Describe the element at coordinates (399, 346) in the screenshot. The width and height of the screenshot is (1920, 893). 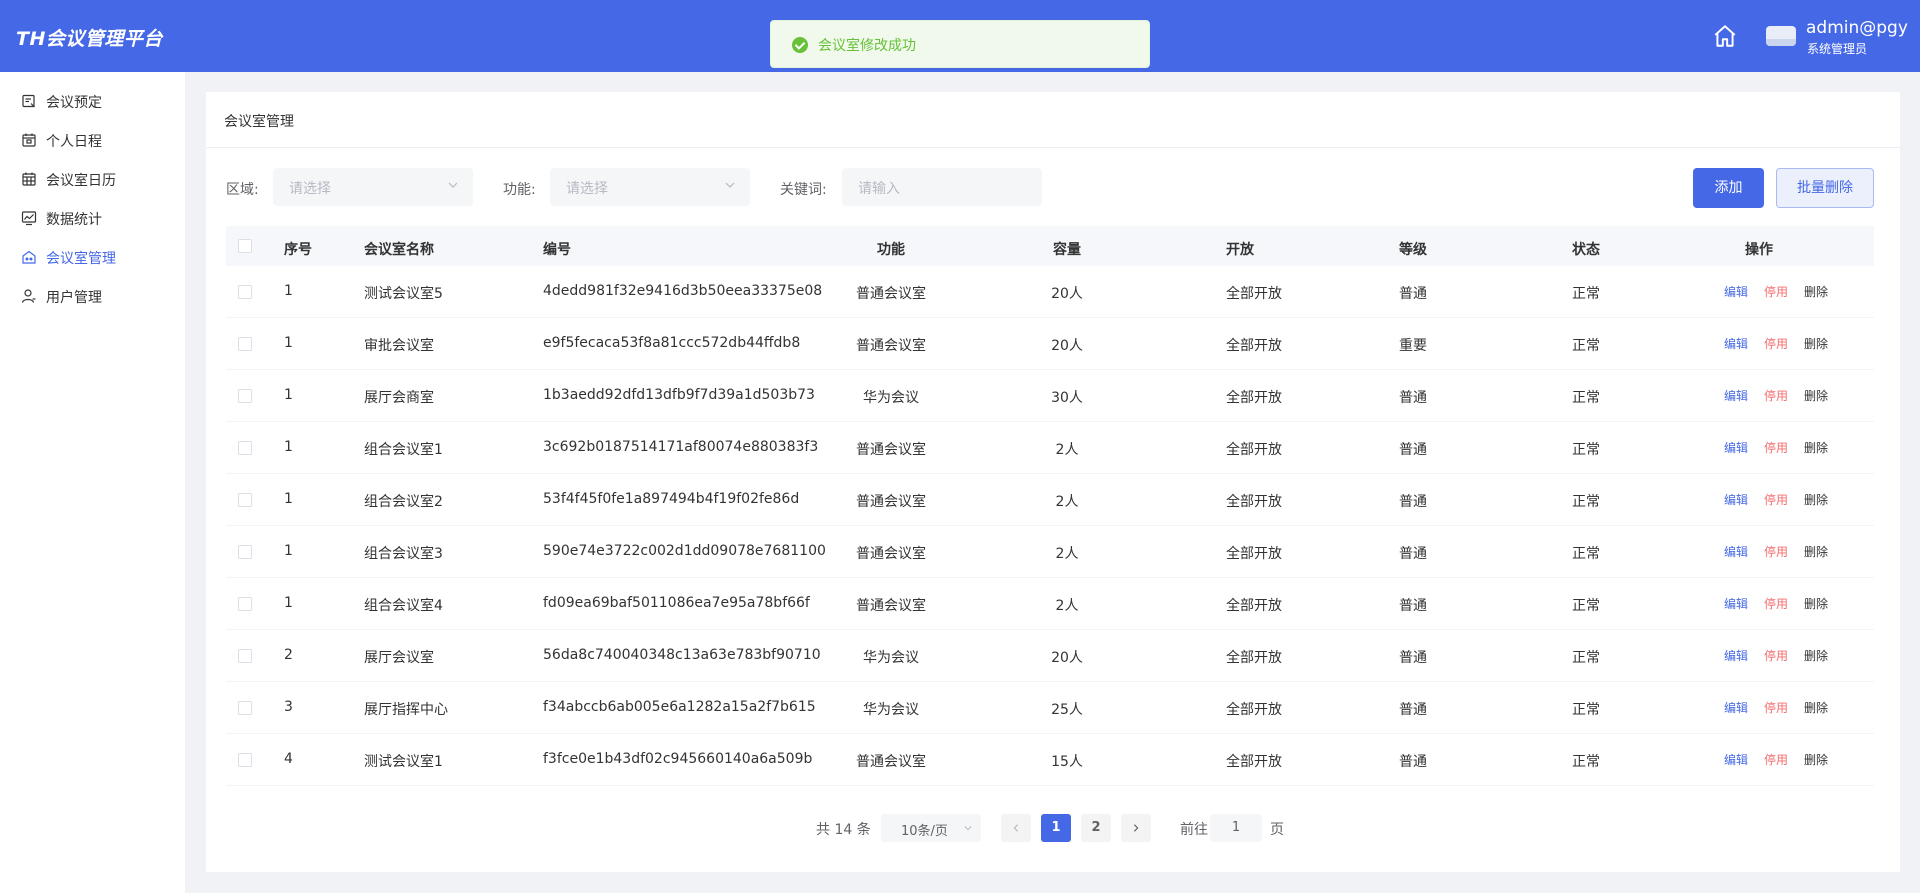
I see `cell-name: 审批会议室` at that location.